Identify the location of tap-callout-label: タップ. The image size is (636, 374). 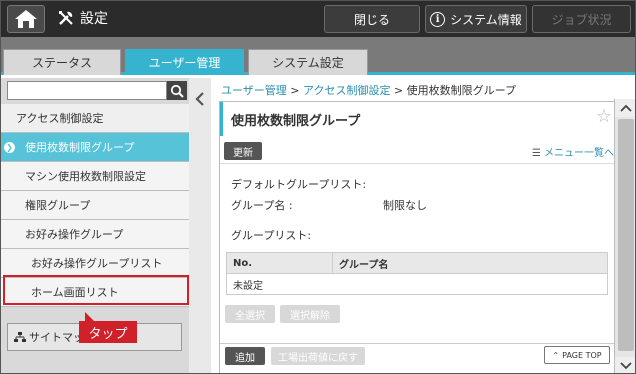
(108, 334).